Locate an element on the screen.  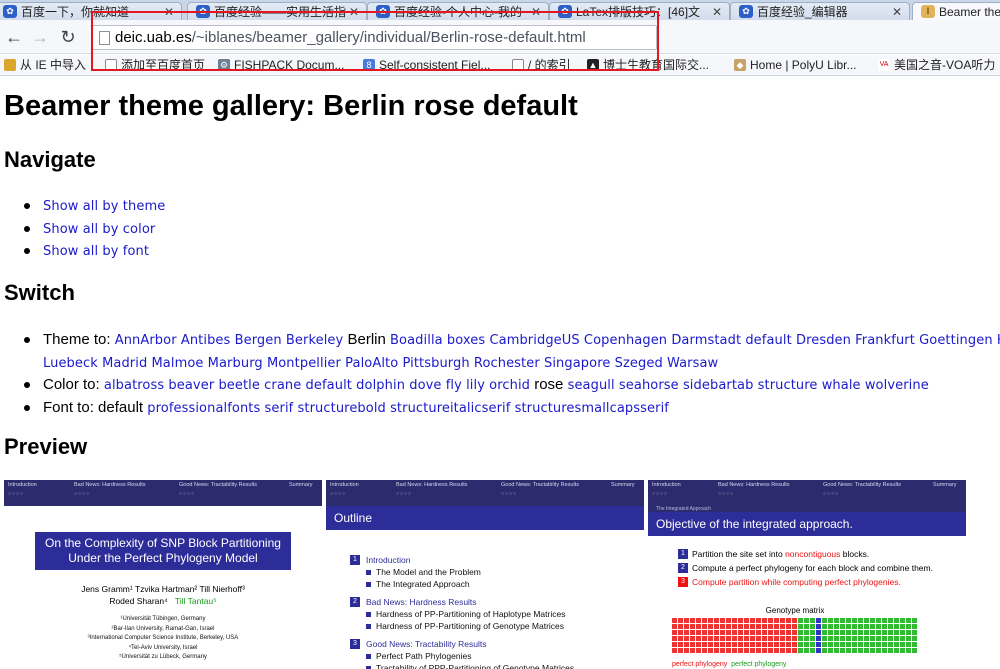
theme-link: AnnArbor is located at coordinates (146, 340).